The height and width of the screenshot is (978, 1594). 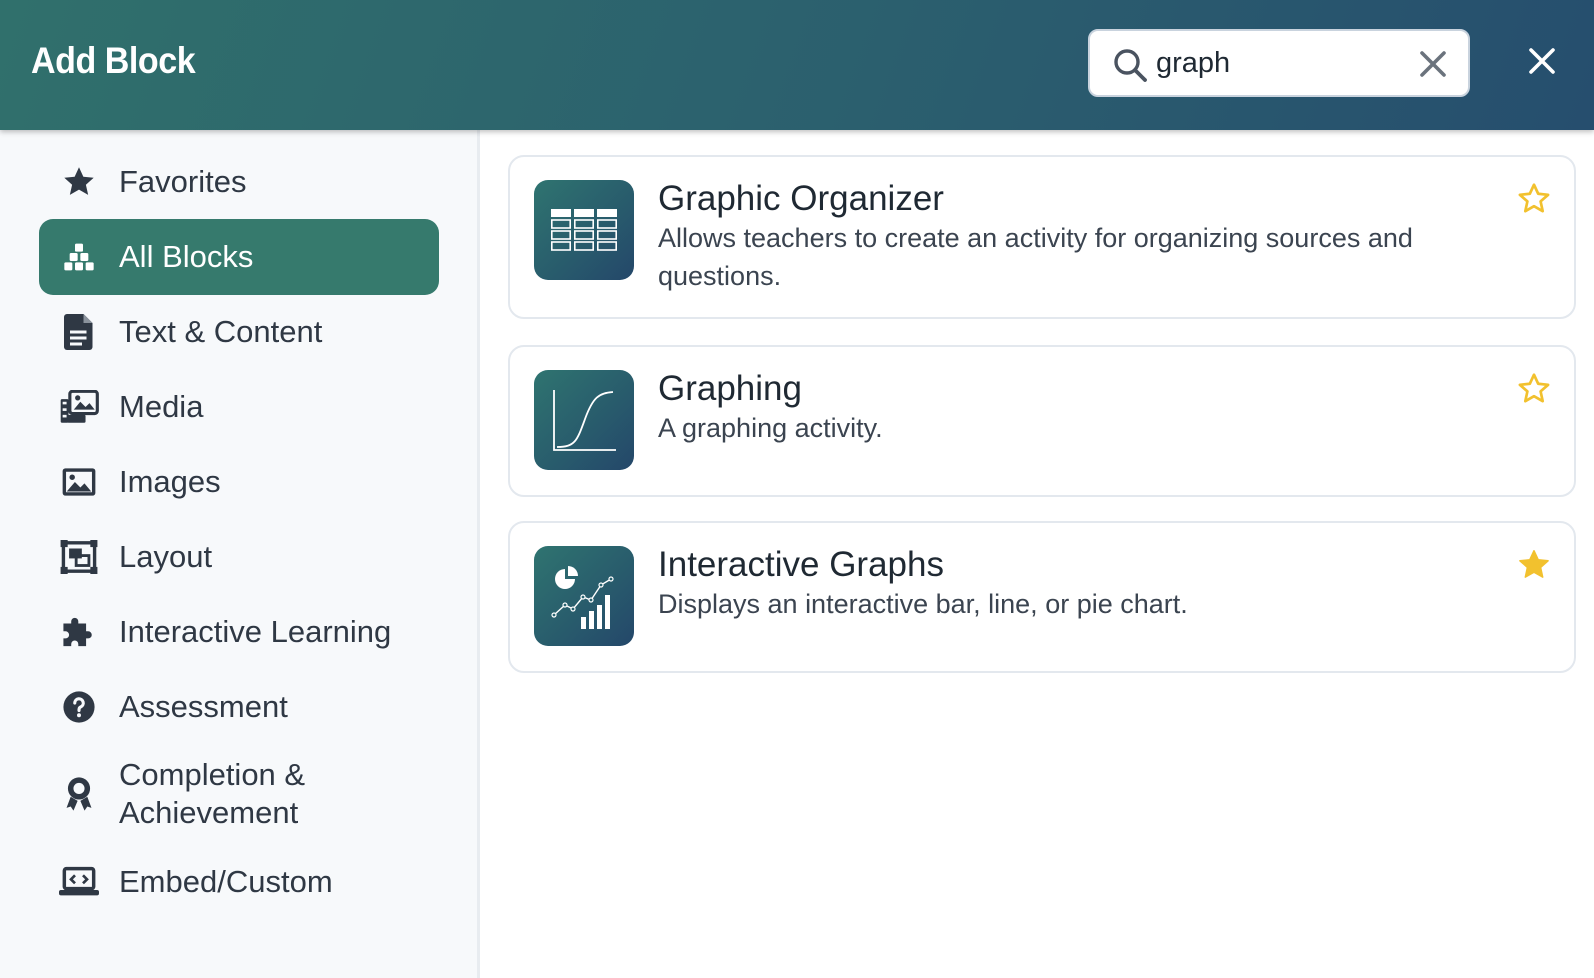 I want to click on sidebar-item-text-content: Text & Content, so click(x=239, y=332).